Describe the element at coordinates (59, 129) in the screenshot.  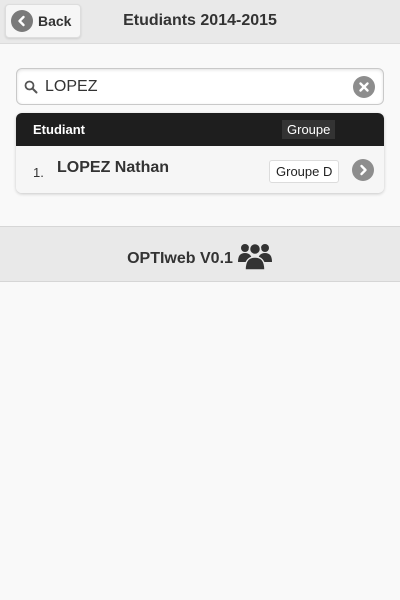
I see `column-header-student: Etudiant` at that location.